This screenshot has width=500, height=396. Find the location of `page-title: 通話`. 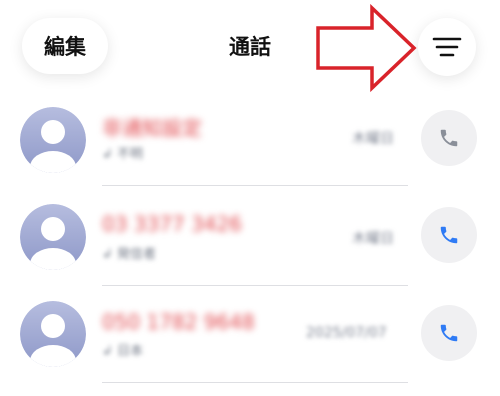

page-title: 通話 is located at coordinates (250, 47).